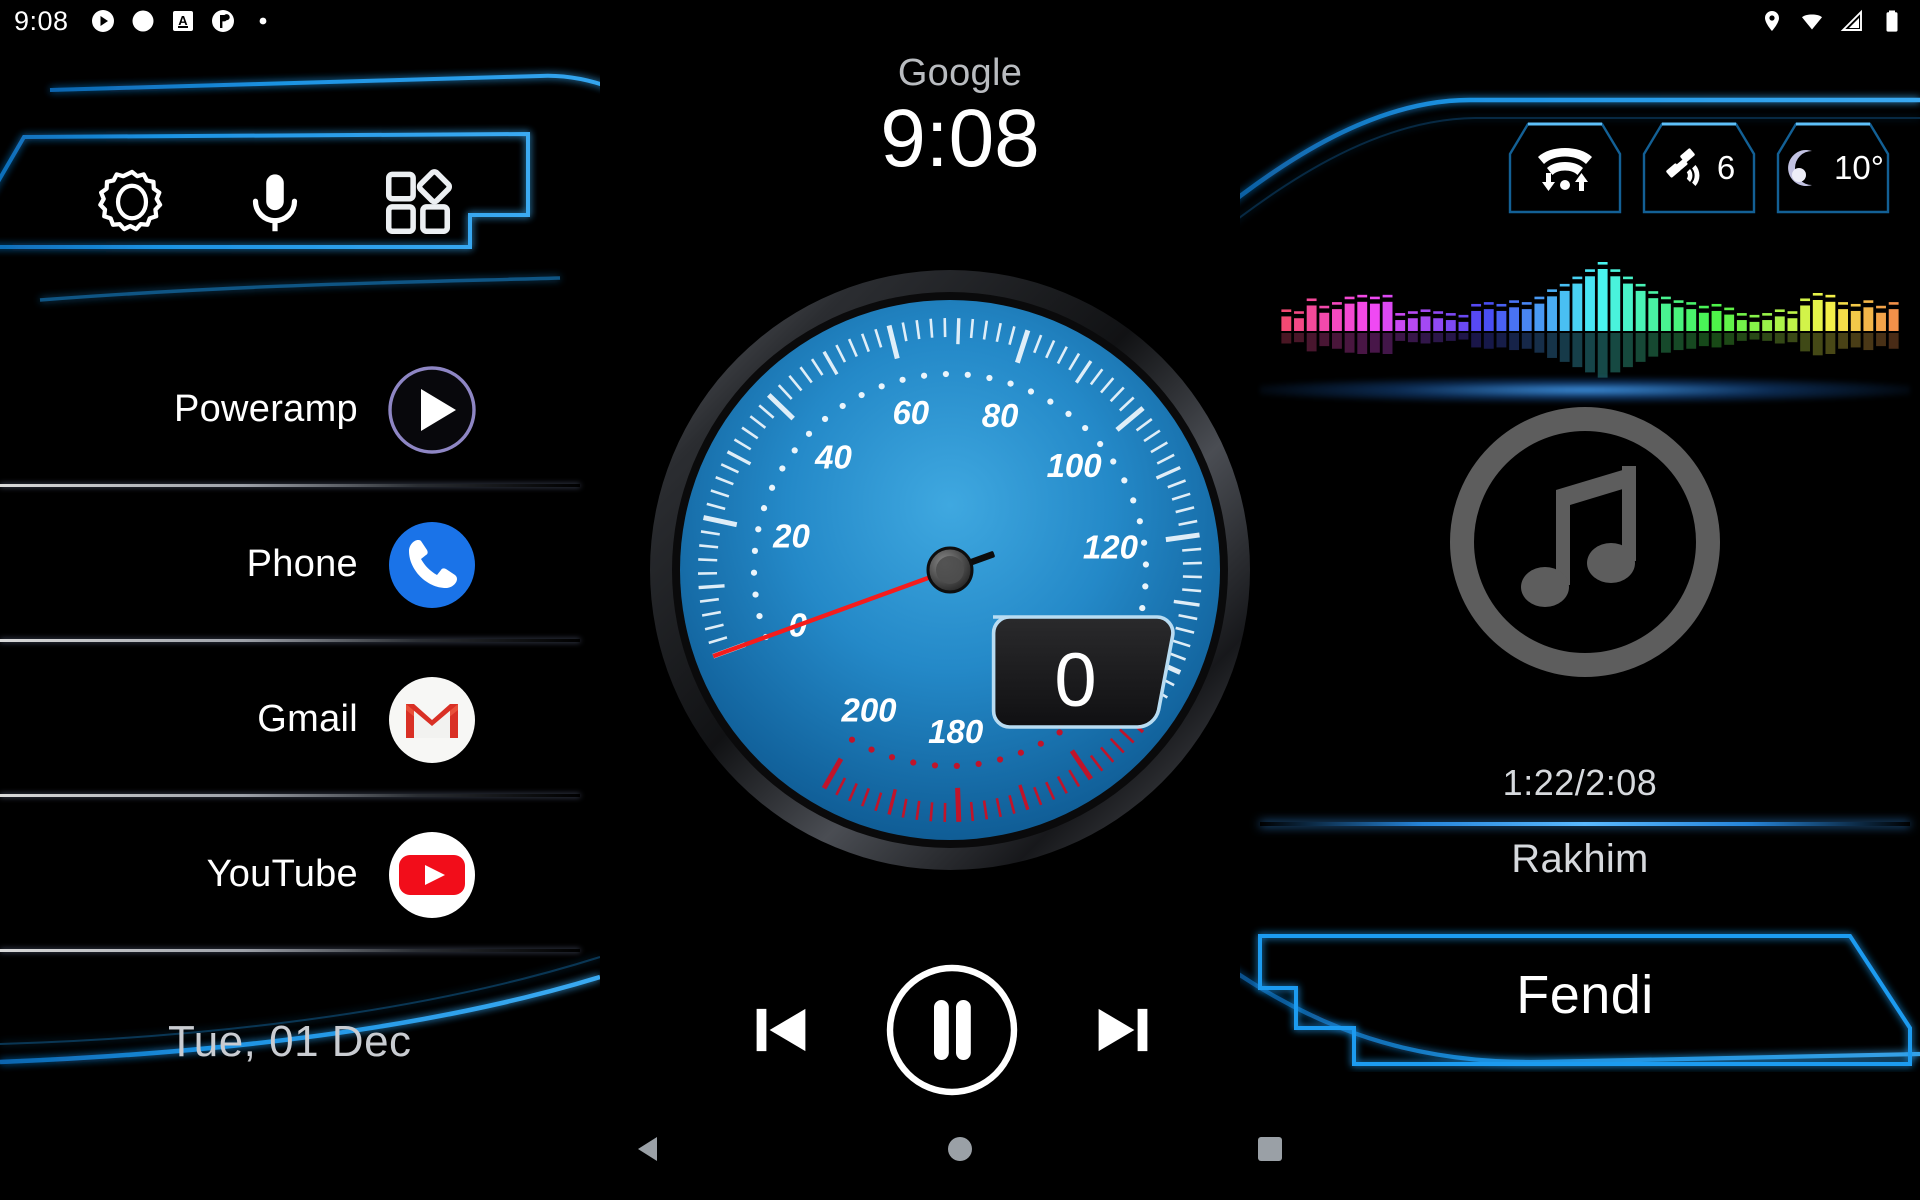 The image size is (1920, 1200). I want to click on clock-provider-label: Google, so click(960, 73).